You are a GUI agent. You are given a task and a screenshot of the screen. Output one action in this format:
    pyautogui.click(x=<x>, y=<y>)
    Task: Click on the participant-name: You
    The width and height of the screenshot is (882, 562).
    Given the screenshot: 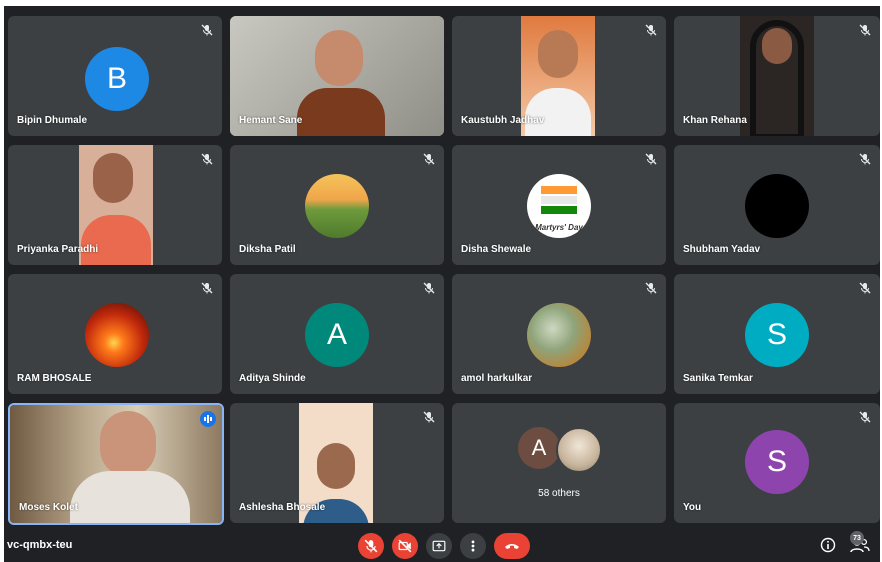 What is the action you would take?
    pyautogui.click(x=692, y=507)
    